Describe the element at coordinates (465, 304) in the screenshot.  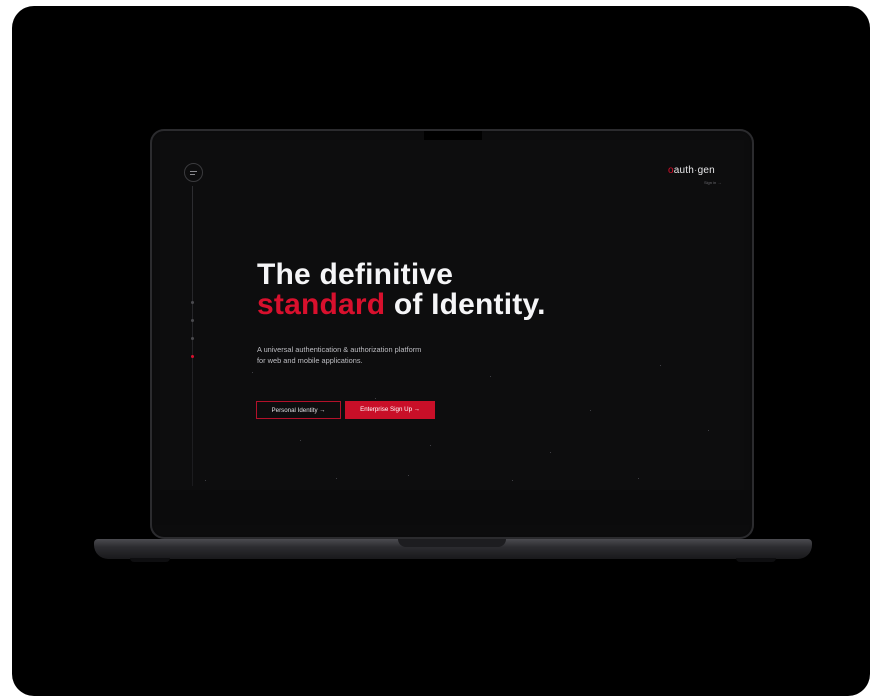
I see `headline-rest: of Identity.` at that location.